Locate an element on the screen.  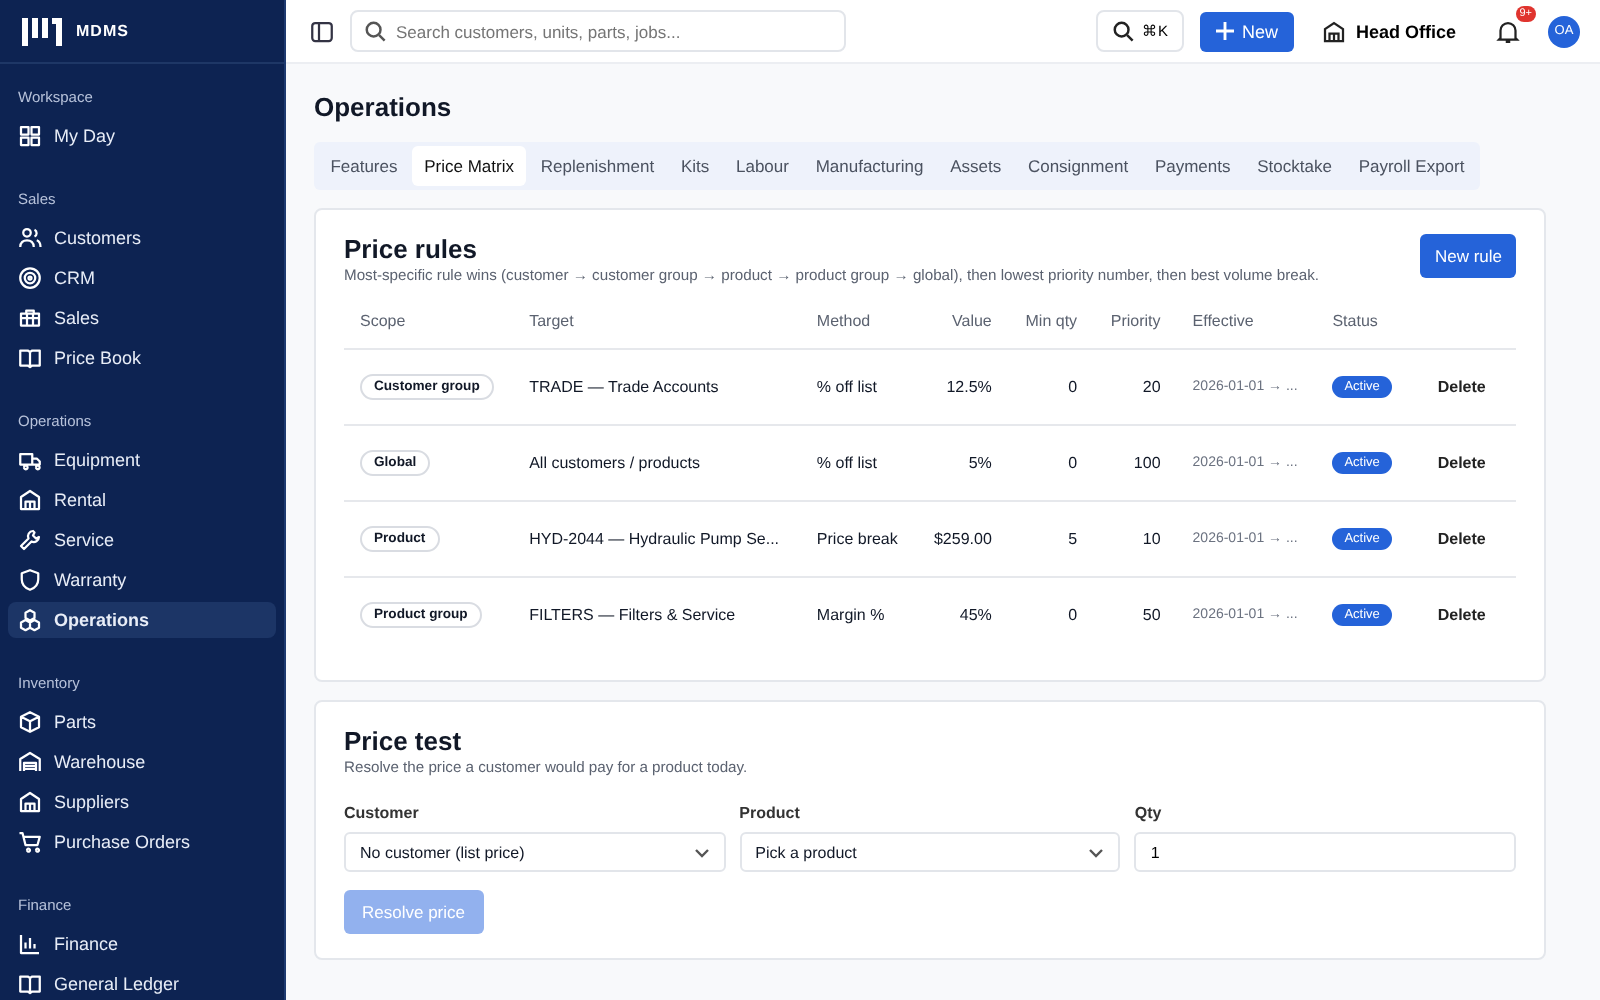
table-cell: Margin % is located at coordinates (850, 615).